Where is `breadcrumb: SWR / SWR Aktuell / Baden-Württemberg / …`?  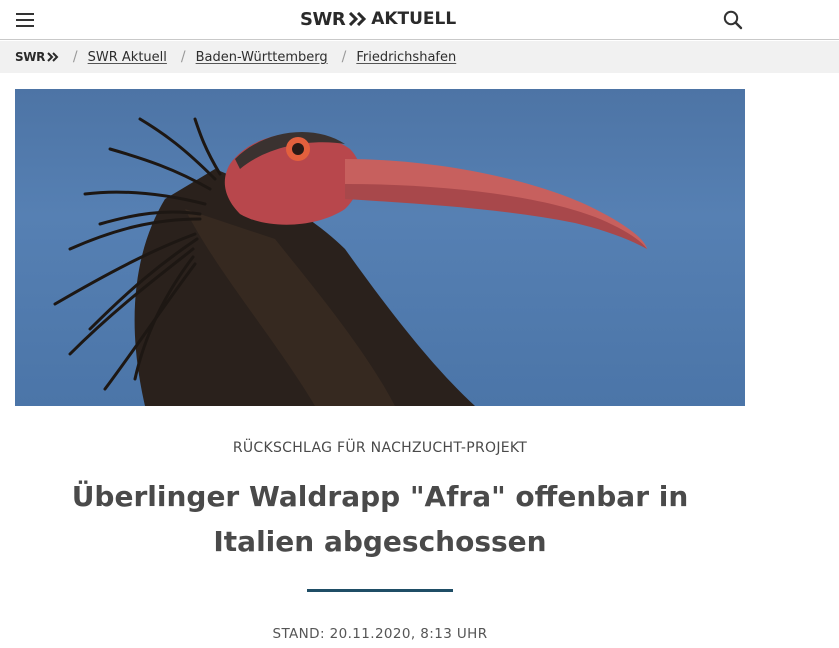 breadcrumb: SWR / SWR Aktuell / Baden-Württemberg / … is located at coordinates (419, 57).